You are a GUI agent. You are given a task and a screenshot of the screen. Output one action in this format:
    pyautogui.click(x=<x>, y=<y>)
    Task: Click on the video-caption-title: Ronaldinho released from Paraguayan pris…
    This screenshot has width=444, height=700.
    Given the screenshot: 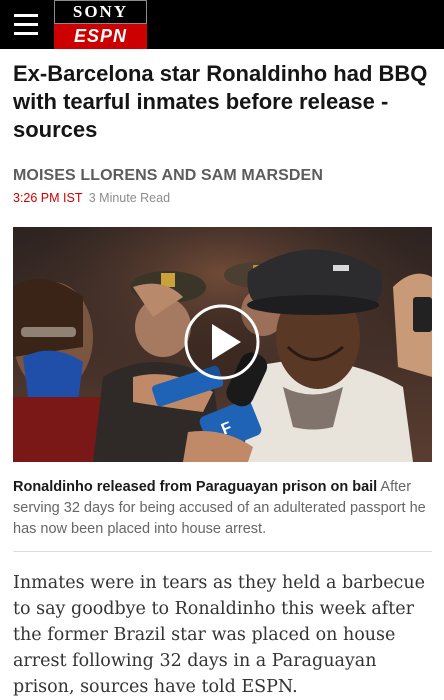 What is the action you would take?
    pyautogui.click(x=195, y=487)
    